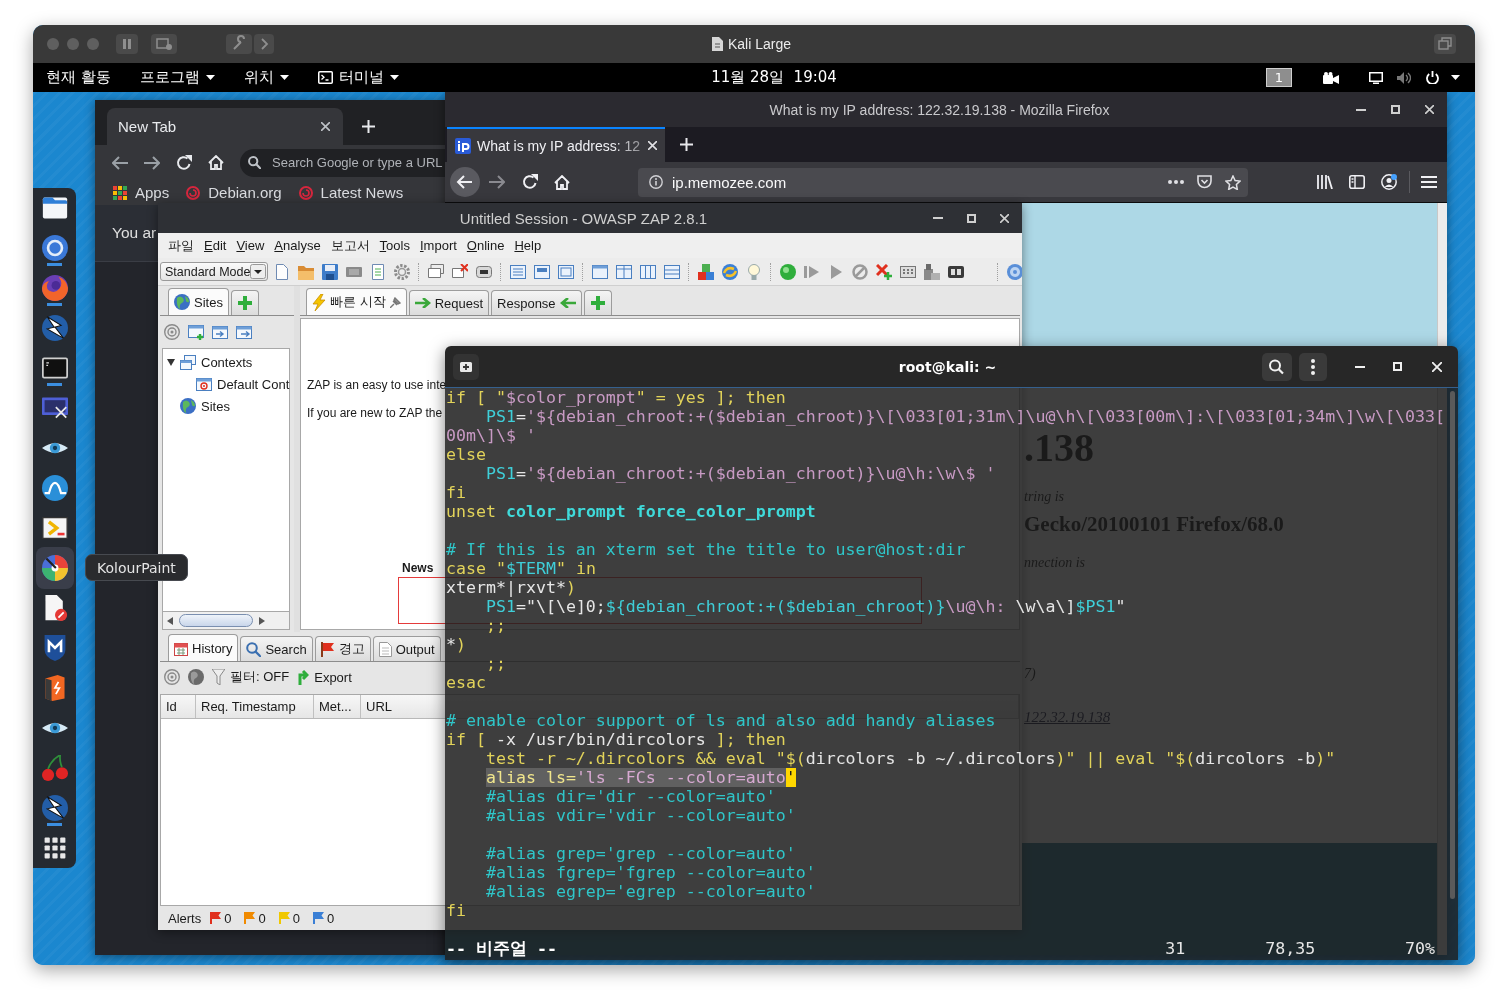 The image size is (1508, 1006). What do you see at coordinates (356, 301) in the screenshot?
I see `tab: 빠른 시작` at bounding box center [356, 301].